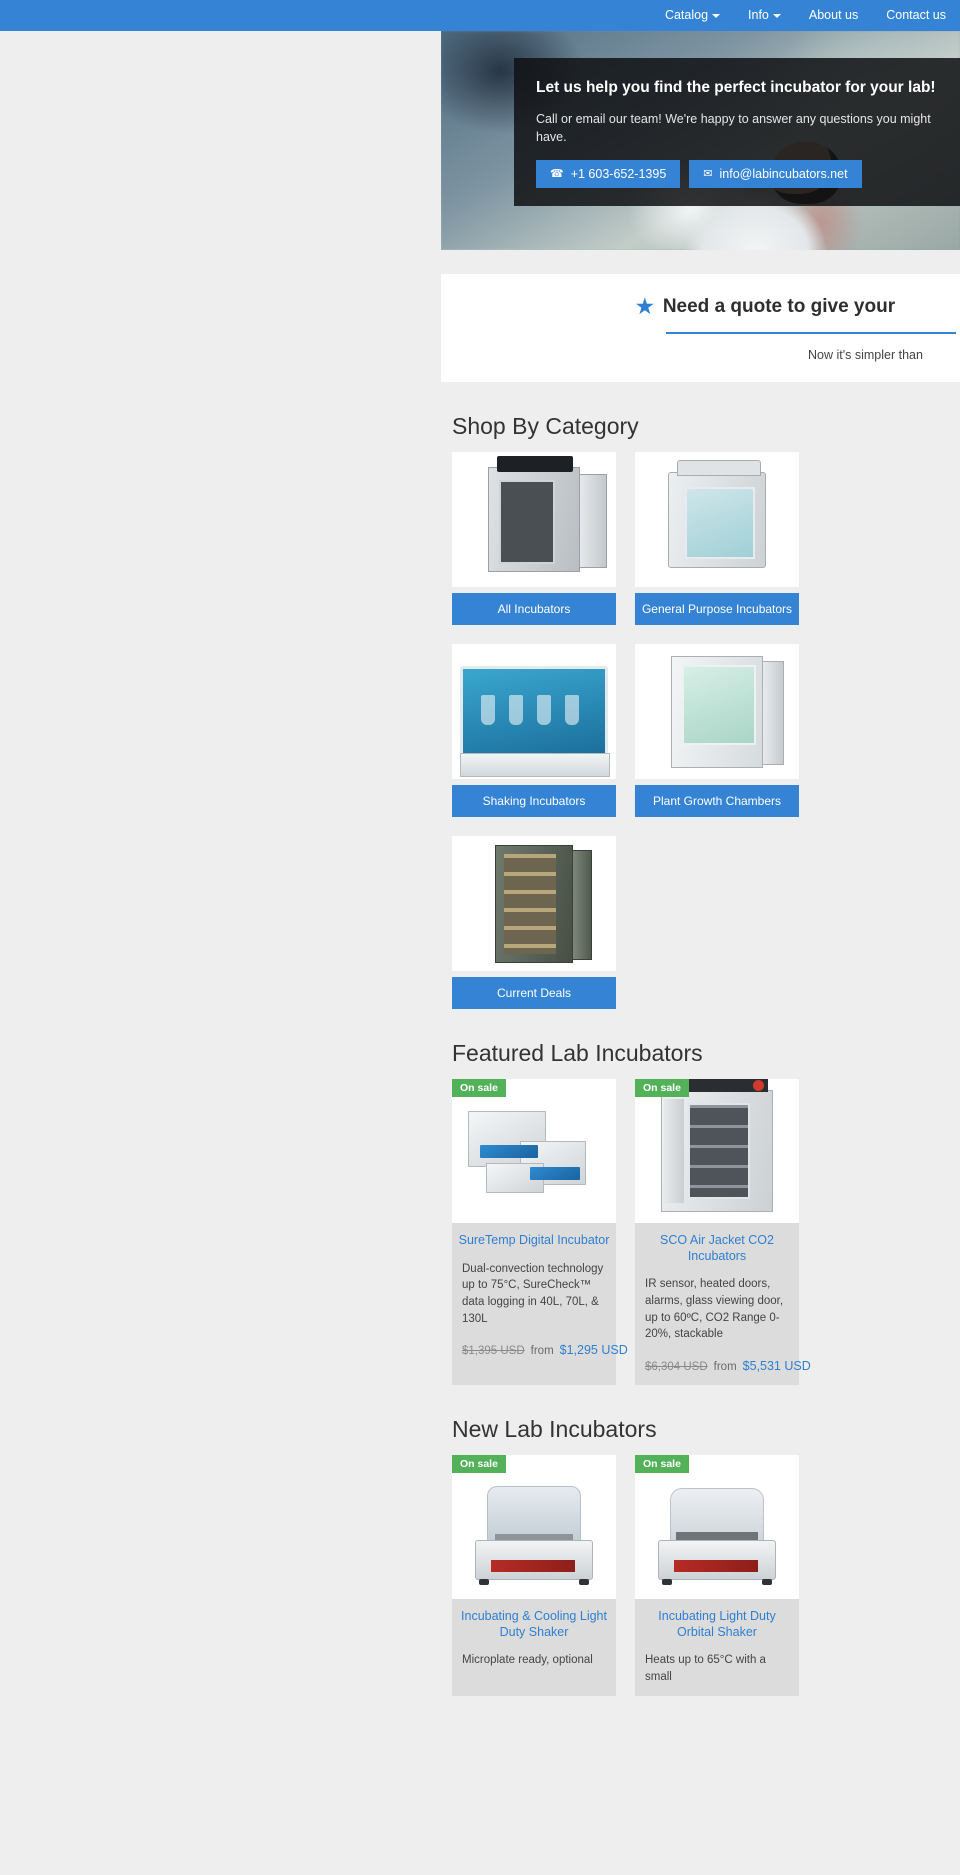  Describe the element at coordinates (480, 15) in the screenshot. I see `top-navigation-bar: Catalog Info About us Contact us` at that location.